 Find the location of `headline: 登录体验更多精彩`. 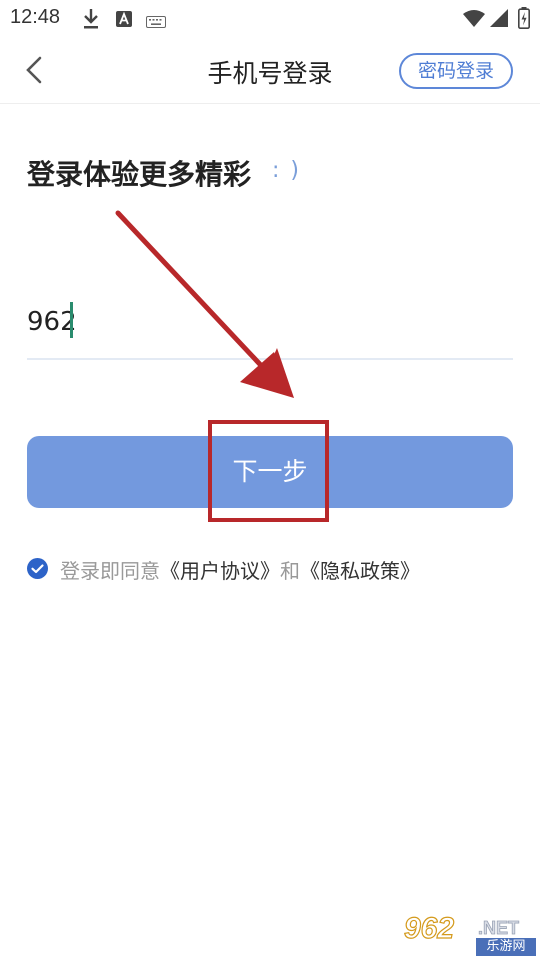

headline: 登录体验更多精彩 is located at coordinates (139, 174).